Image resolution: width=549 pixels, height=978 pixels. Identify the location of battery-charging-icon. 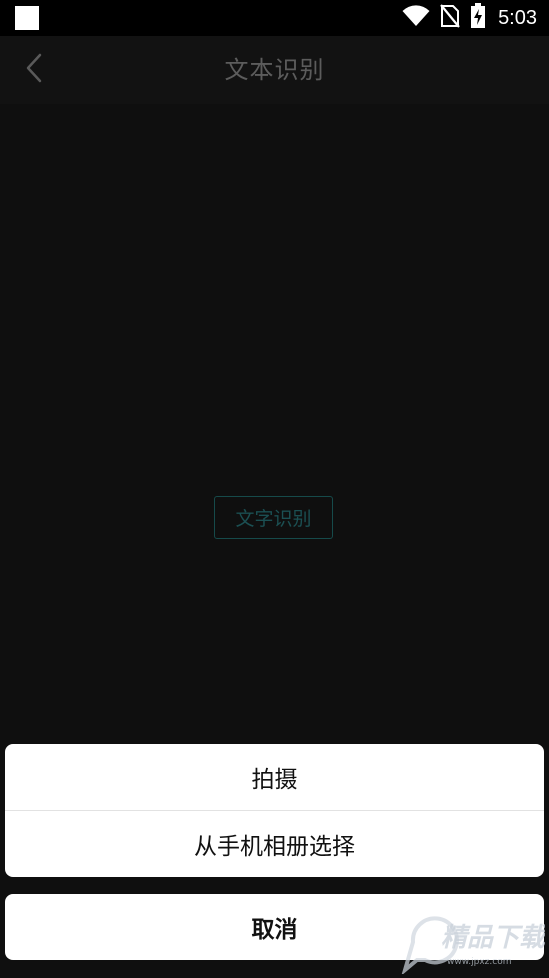
(478, 18).